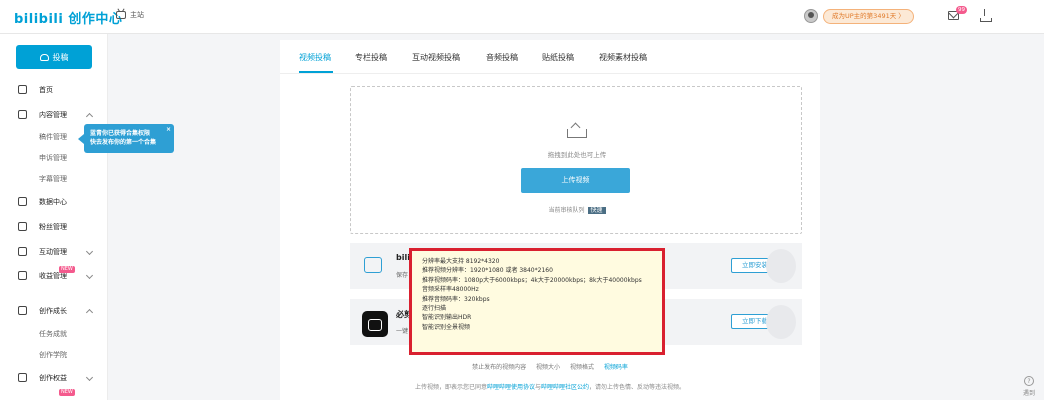 Image resolution: width=1044 pixels, height=400 pixels. I want to click on sidebar-item-data: 数据中心, so click(54, 202).